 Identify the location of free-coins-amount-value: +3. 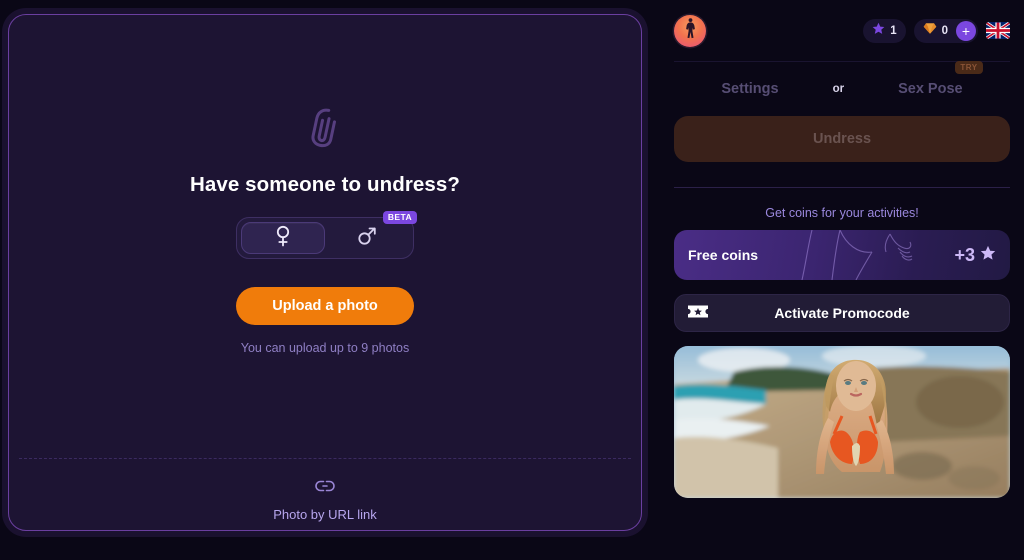
(964, 254).